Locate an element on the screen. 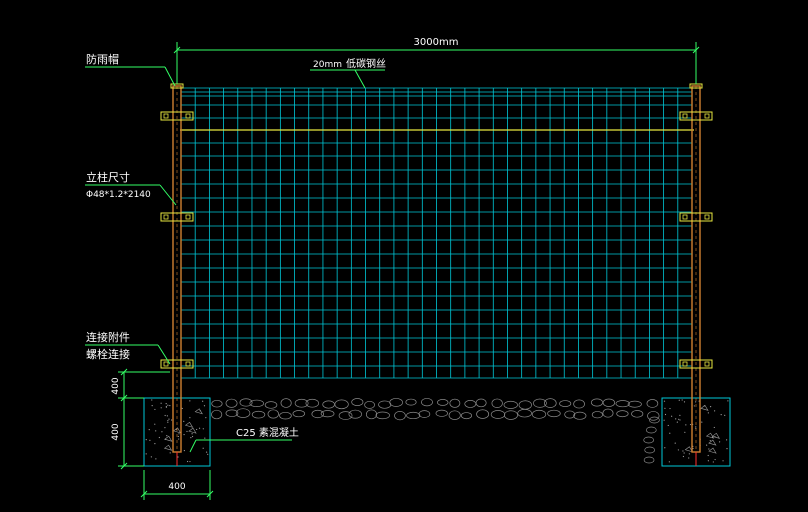  rain-cap-label: 防雨帽 is located at coordinates (102, 59).